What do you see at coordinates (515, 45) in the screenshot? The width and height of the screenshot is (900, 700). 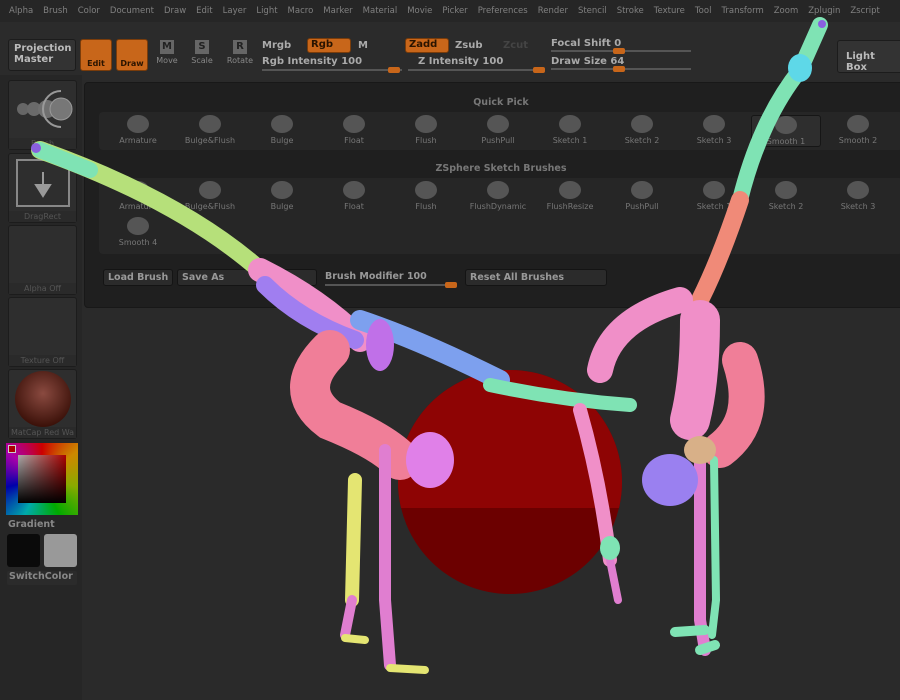 I see `zcut-button: Zcut` at bounding box center [515, 45].